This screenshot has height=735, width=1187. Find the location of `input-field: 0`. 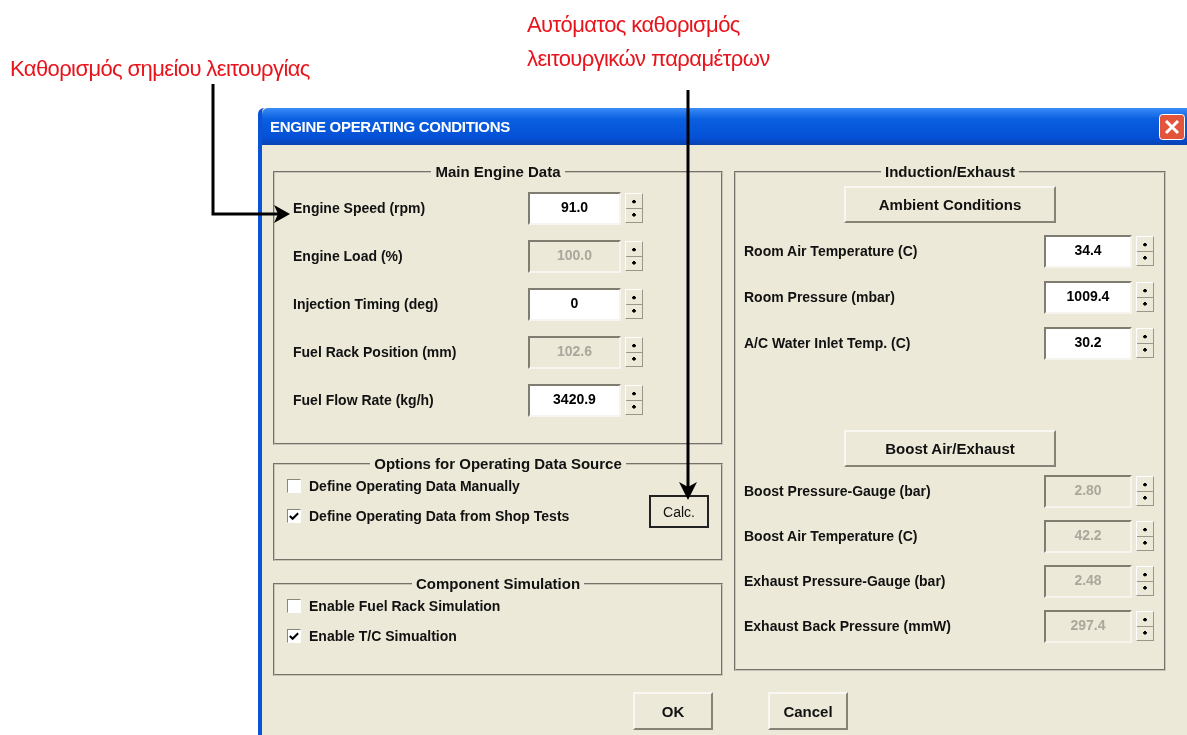

input-field: 0 is located at coordinates (574, 304).